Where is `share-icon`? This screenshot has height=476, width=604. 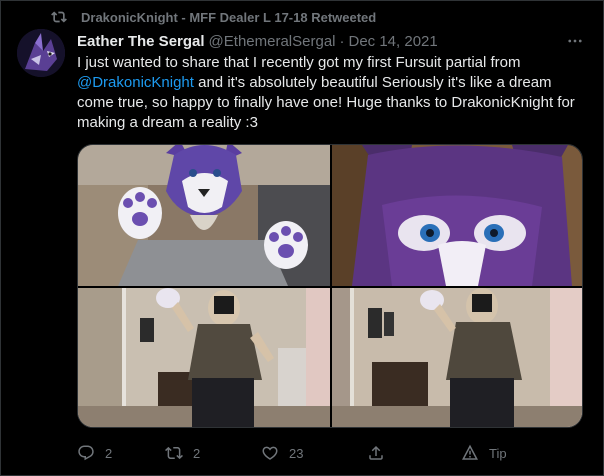 share-icon is located at coordinates (376, 452).